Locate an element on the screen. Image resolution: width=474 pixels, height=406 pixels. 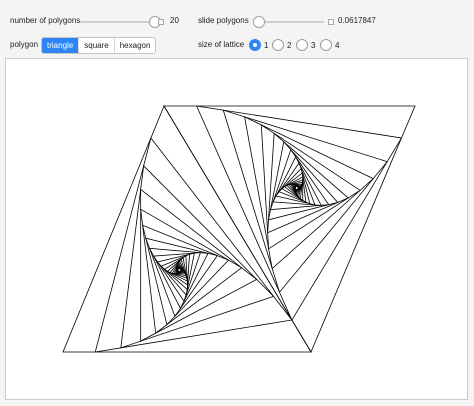
lattice-radio-2-circle is located at coordinates (278, 45).